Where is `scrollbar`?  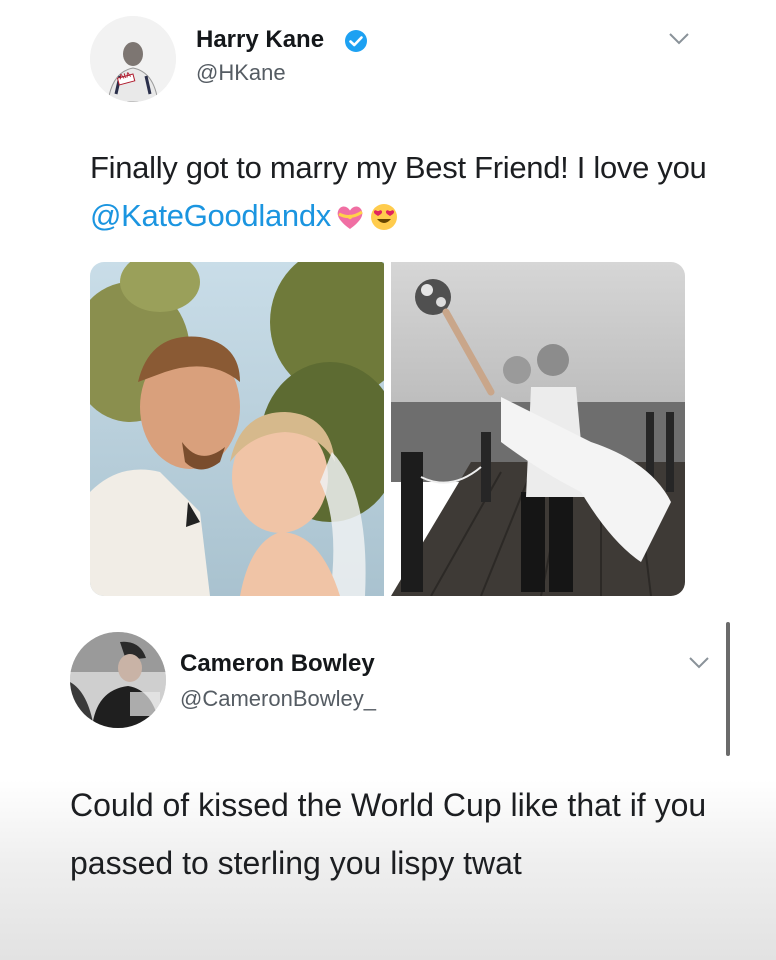
scrollbar is located at coordinates (728, 689).